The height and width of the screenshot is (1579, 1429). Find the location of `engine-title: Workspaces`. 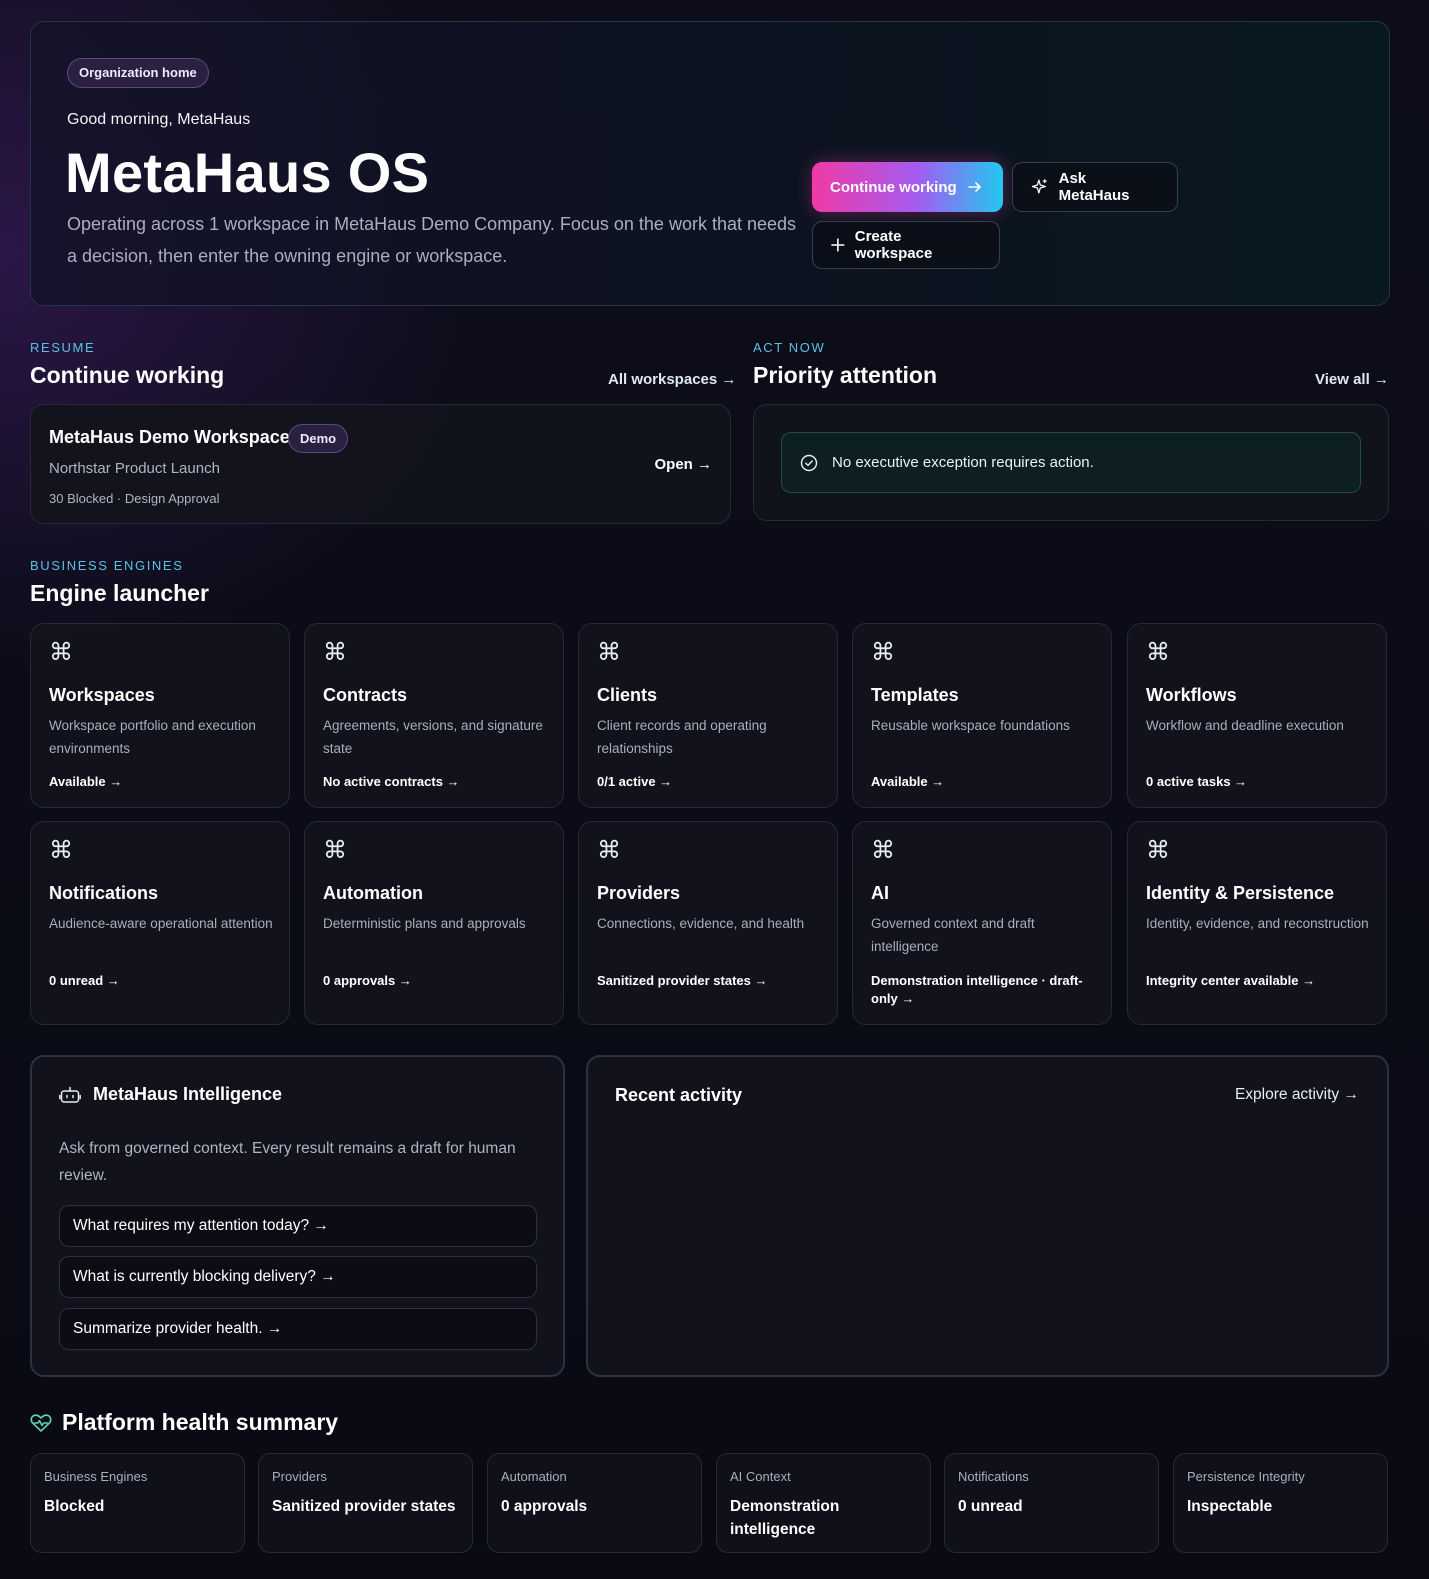

engine-title: Workspaces is located at coordinates (102, 695).